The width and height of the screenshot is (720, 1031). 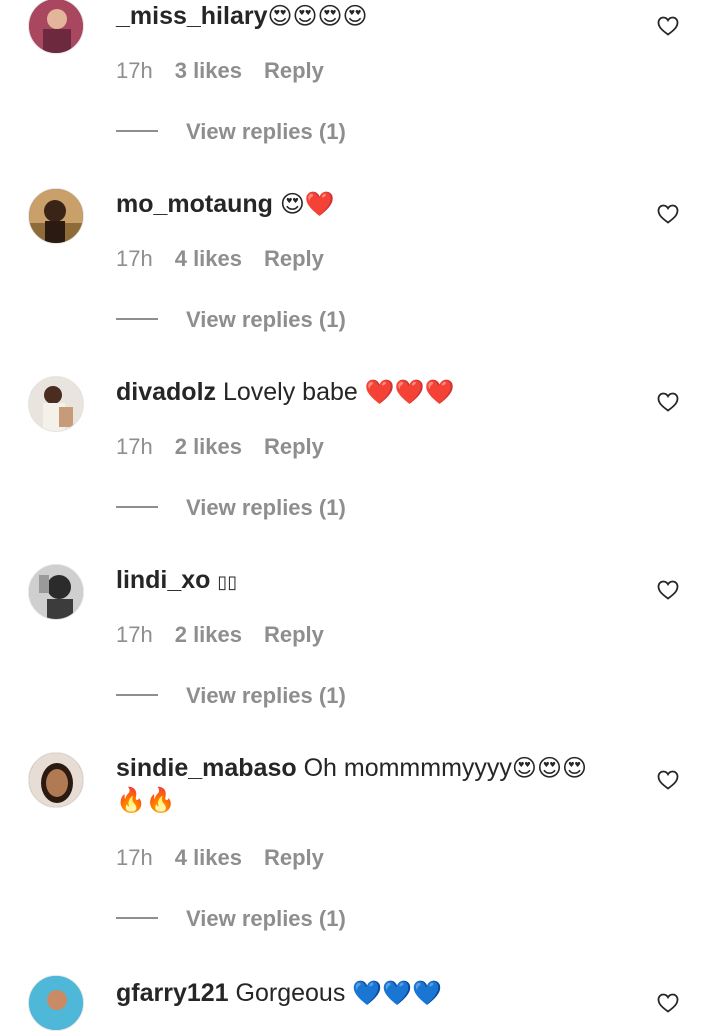 What do you see at coordinates (376, 204) in the screenshot?
I see `comment-text: mo_motaung 😍❤️` at bounding box center [376, 204].